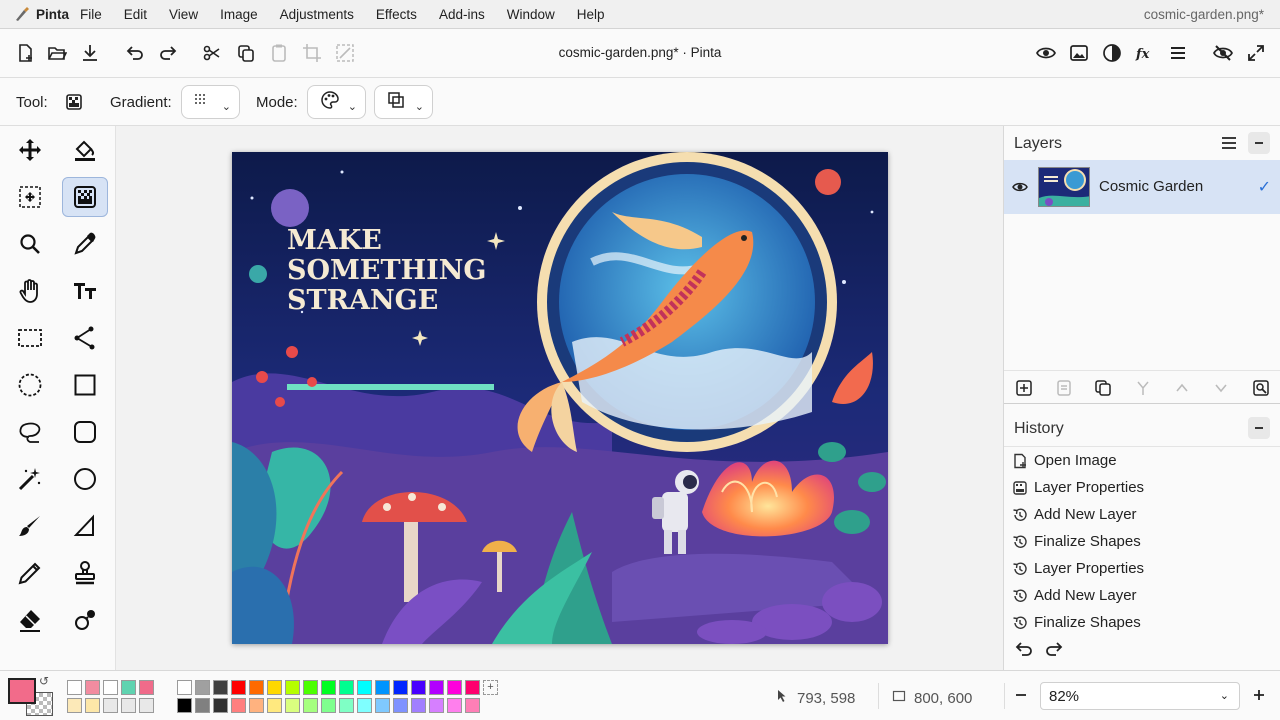  What do you see at coordinates (490, 687) in the screenshot?
I see `add-palette-color-icon: +` at bounding box center [490, 687].